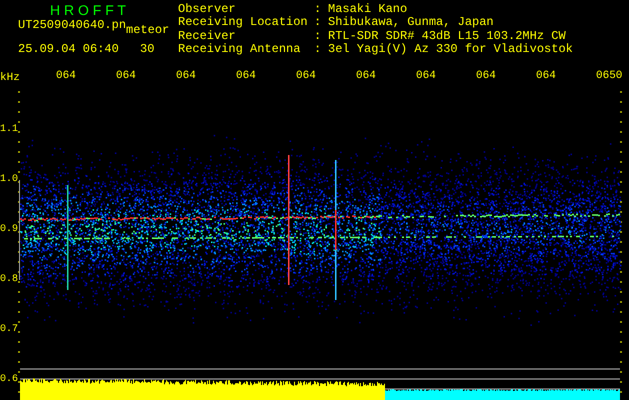 This screenshot has width=629, height=400. Describe the element at coordinates (411, 23) in the screenshot. I see `info-value: Shibukawa, Gunma, Japan` at that location.